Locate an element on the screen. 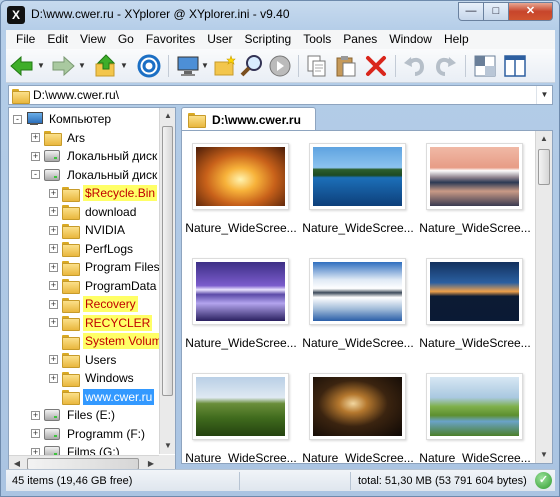  redo-button is located at coordinates (445, 66).